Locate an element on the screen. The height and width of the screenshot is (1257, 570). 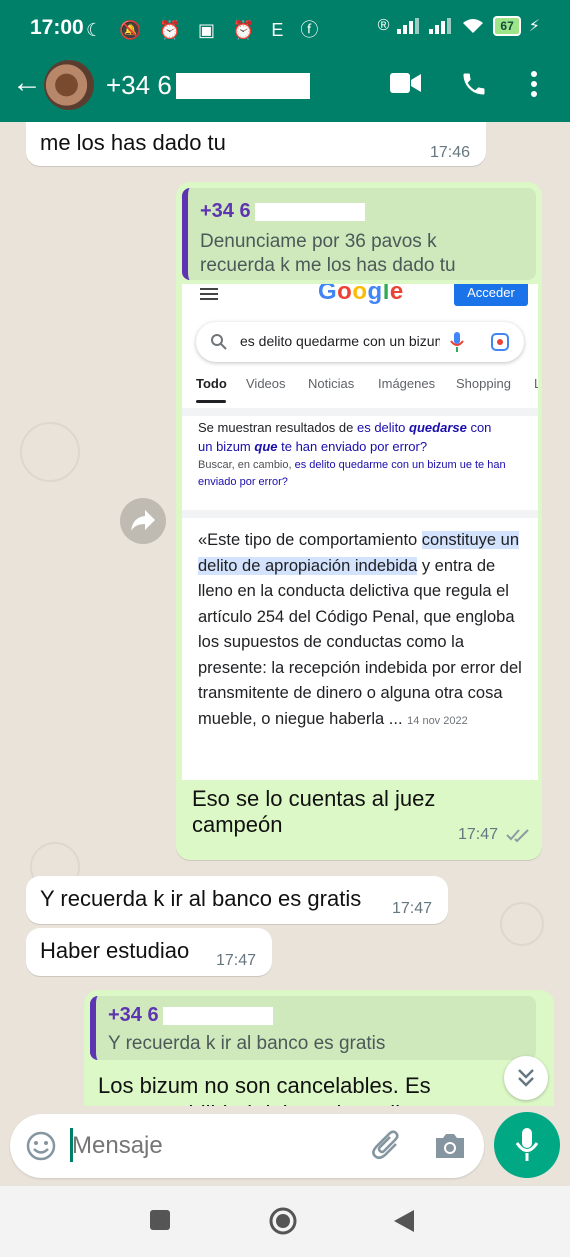
mic-button is located at coordinates (527, 1145).